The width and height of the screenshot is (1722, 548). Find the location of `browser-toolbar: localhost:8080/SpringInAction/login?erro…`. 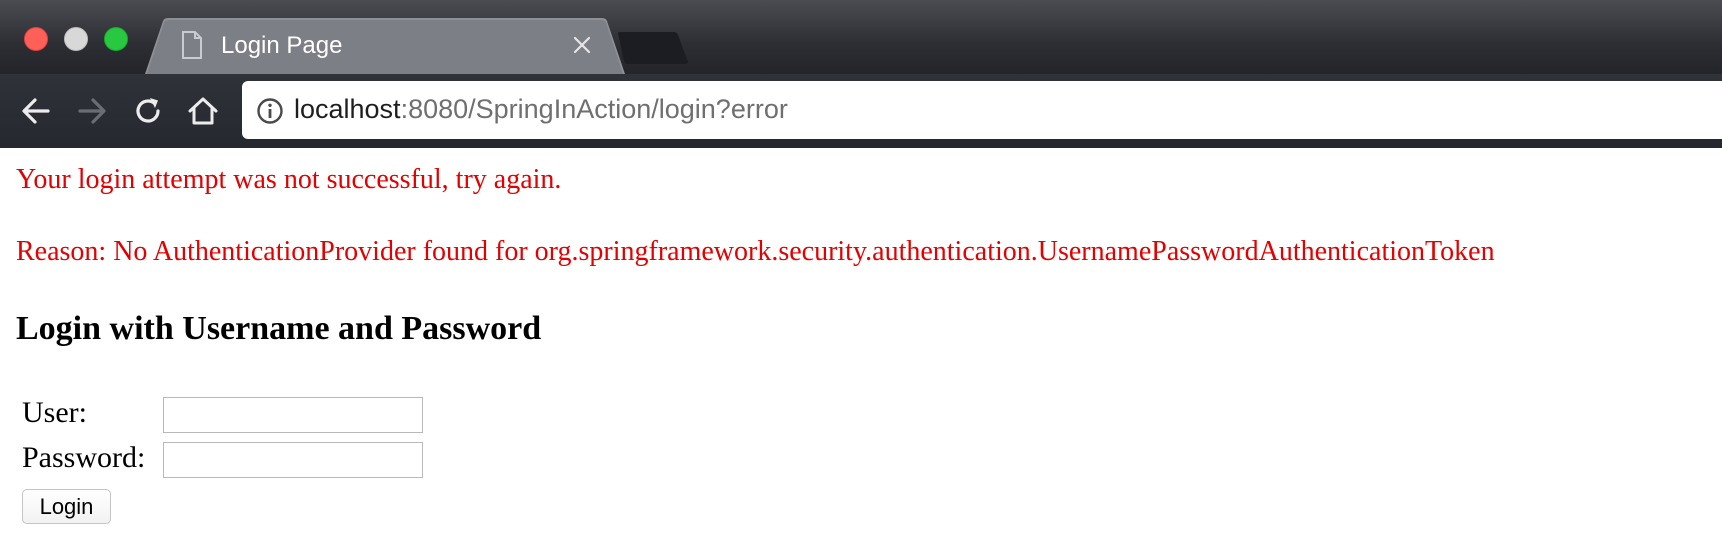

browser-toolbar: localhost:8080/SpringInAction/login?erro… is located at coordinates (861, 111).